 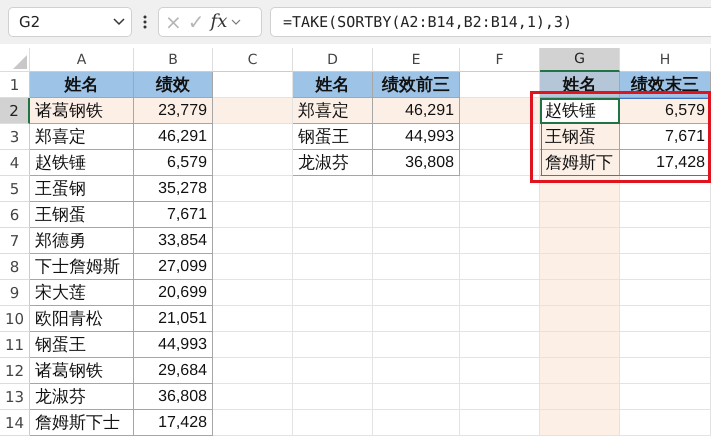 I want to click on row-header: 8, so click(x=15, y=267).